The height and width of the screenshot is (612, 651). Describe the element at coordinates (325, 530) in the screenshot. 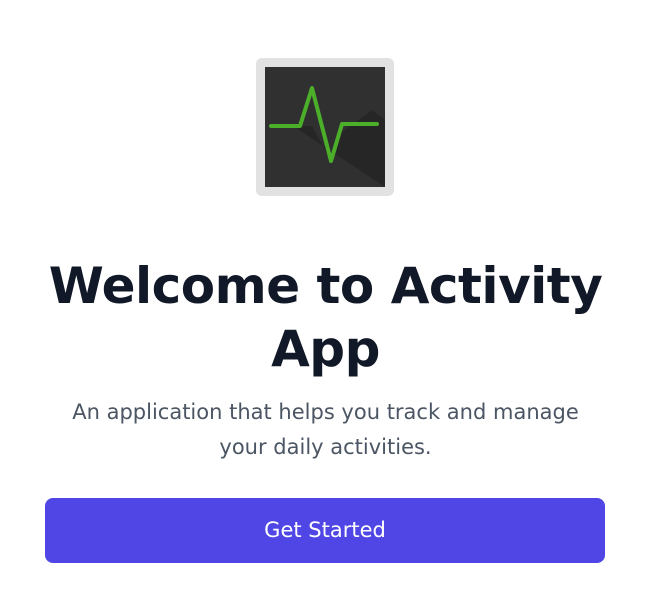

I see `get-started-button: Get Started` at that location.